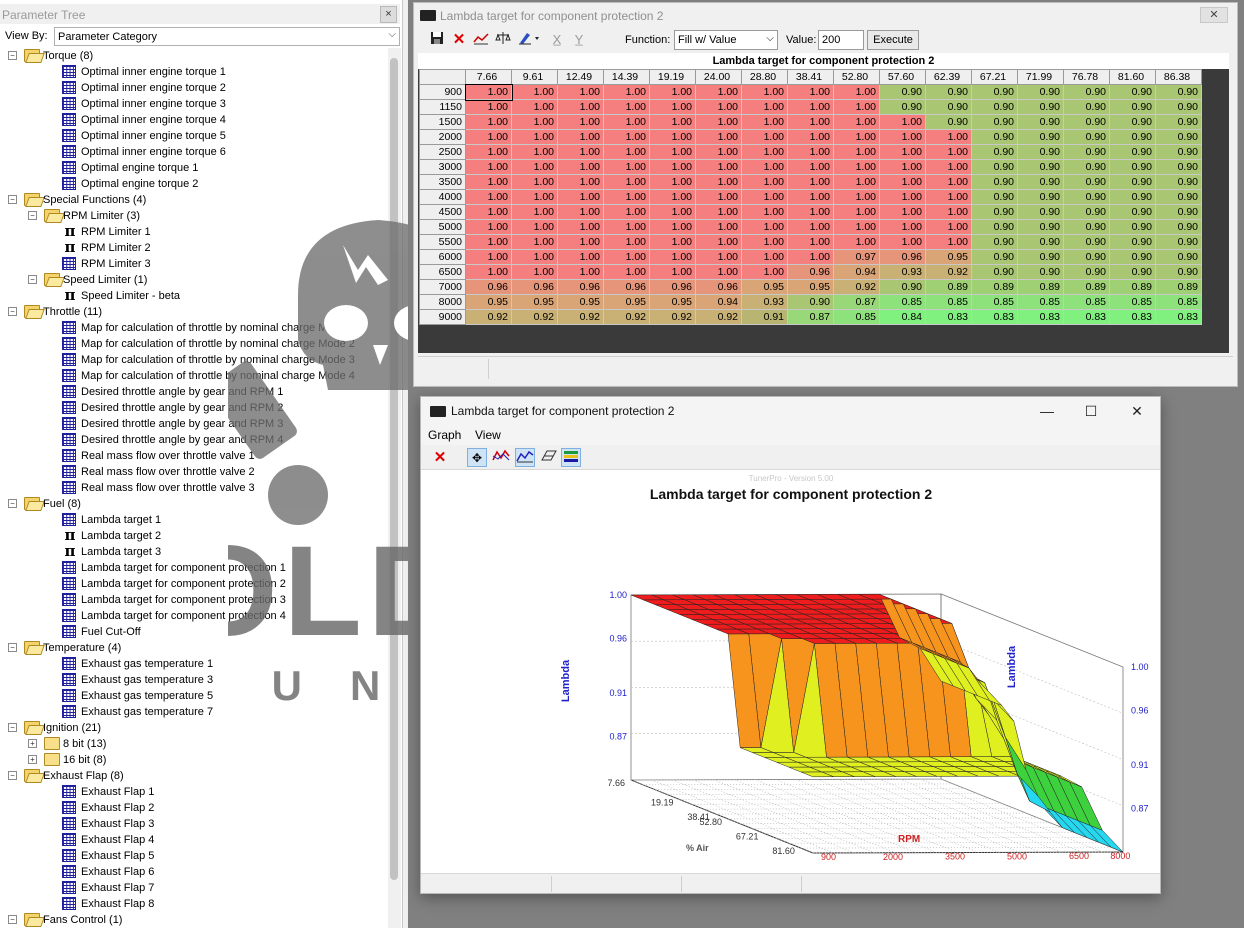 Image resolution: width=1244 pixels, height=928 pixels. What do you see at coordinates (764, 302) in the screenshot?
I see `table-cell: 0.93` at bounding box center [764, 302].